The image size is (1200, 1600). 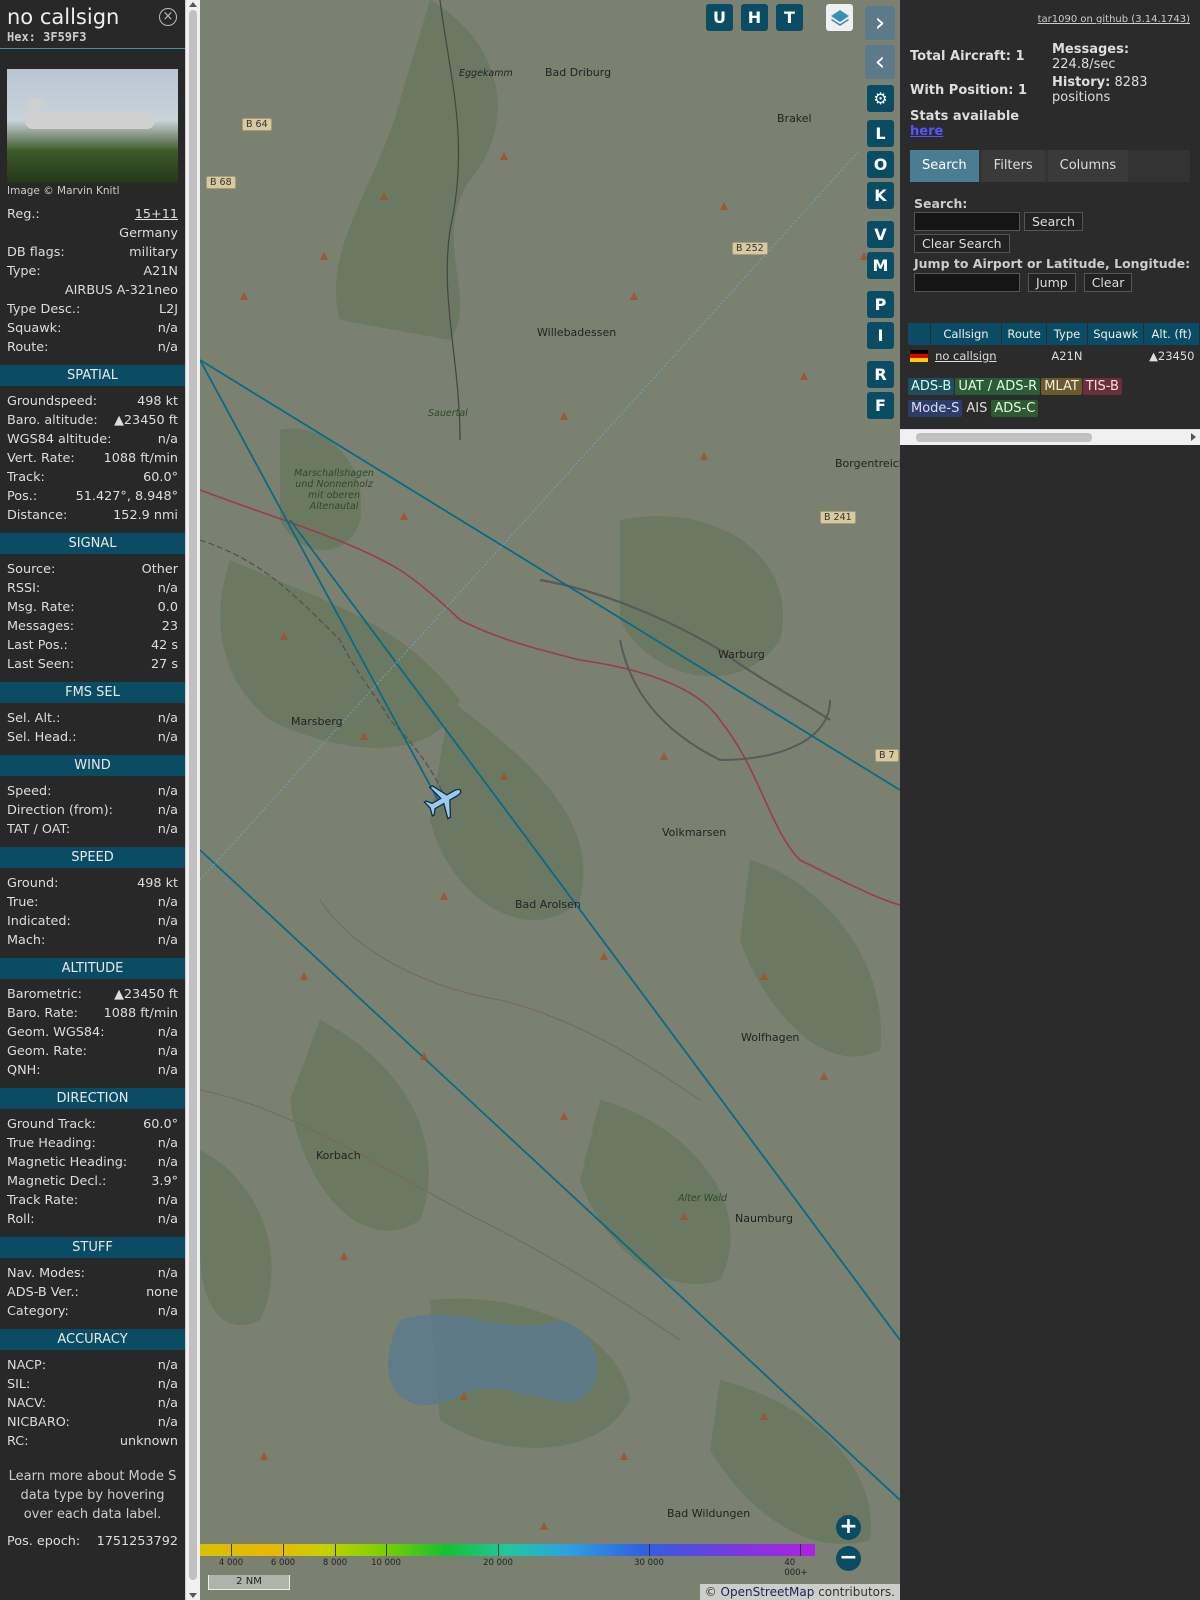 What do you see at coordinates (26, 1403) in the screenshot?
I see `info-label: NACV:` at bounding box center [26, 1403].